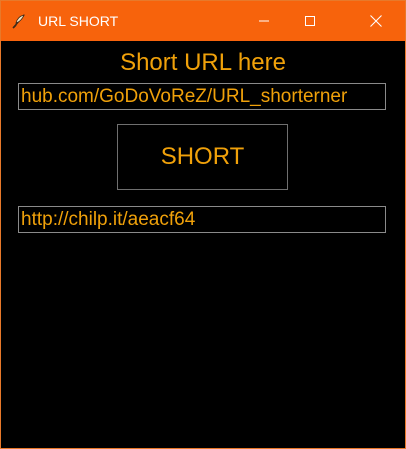  I want to click on minimize-icon, so click(264, 21).